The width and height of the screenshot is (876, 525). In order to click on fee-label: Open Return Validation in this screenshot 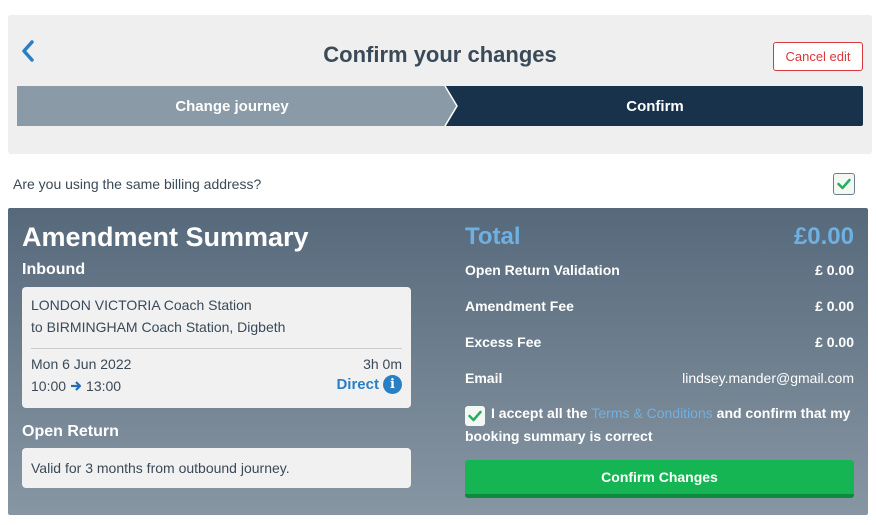, I will do `click(542, 270)`.